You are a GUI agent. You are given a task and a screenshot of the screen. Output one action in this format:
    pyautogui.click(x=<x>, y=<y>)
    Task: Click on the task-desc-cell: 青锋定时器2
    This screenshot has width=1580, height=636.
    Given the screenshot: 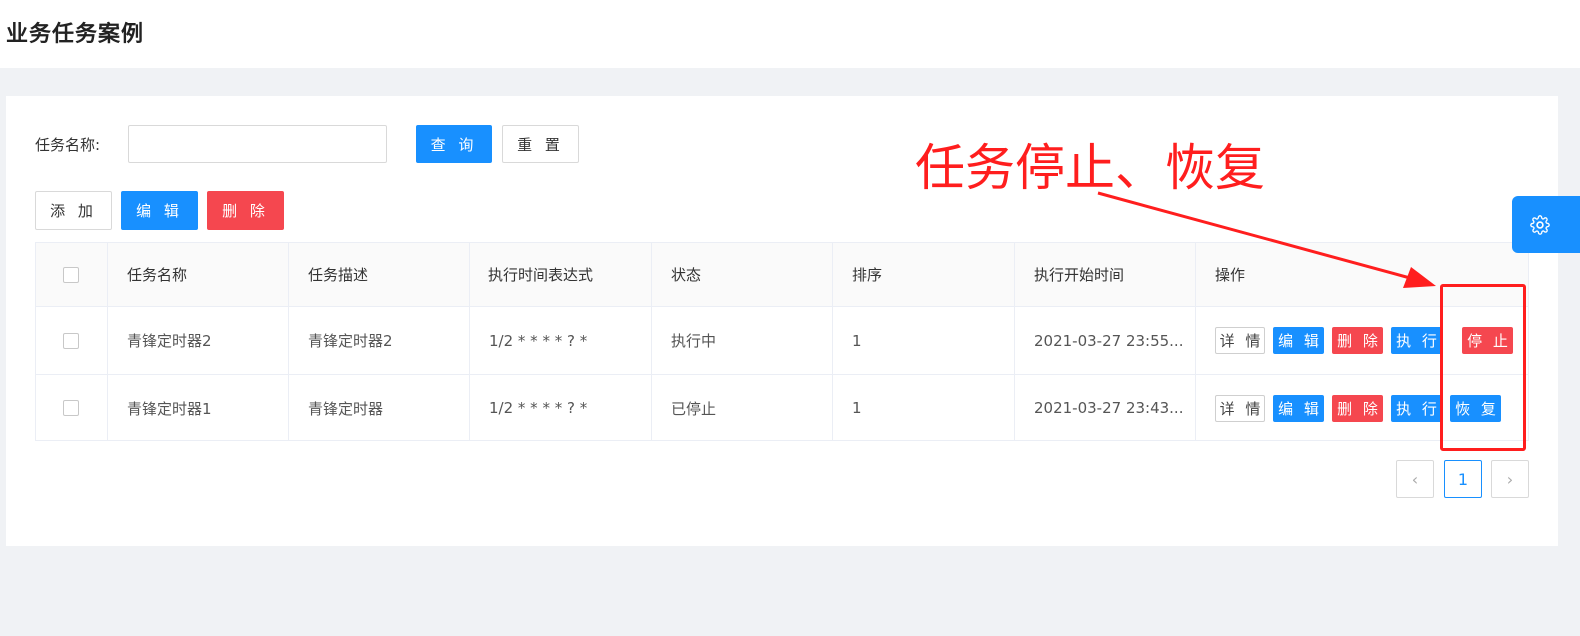 What is the action you would take?
    pyautogui.click(x=379, y=340)
    